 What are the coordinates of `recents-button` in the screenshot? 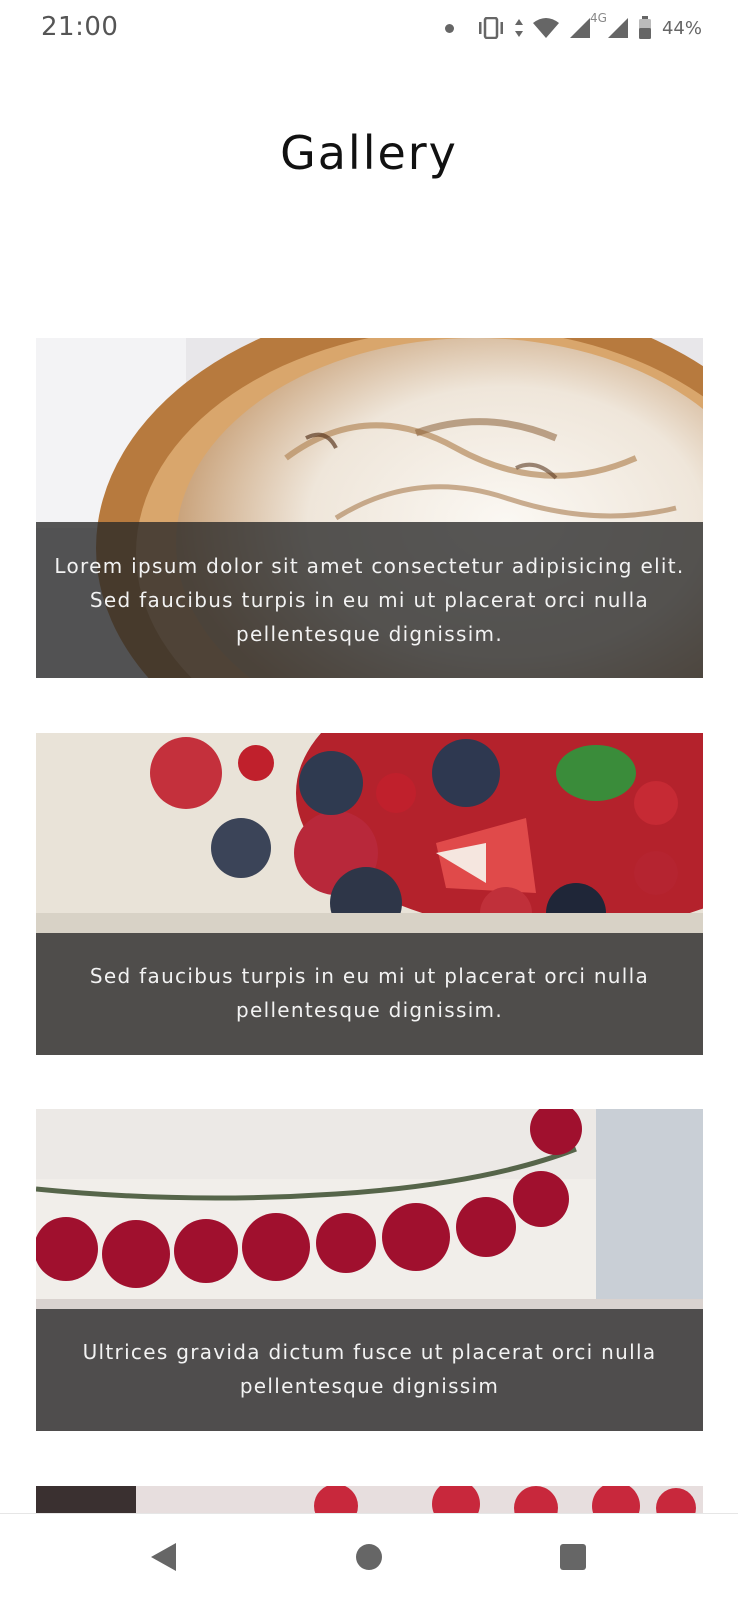 It's located at (573, 1556).